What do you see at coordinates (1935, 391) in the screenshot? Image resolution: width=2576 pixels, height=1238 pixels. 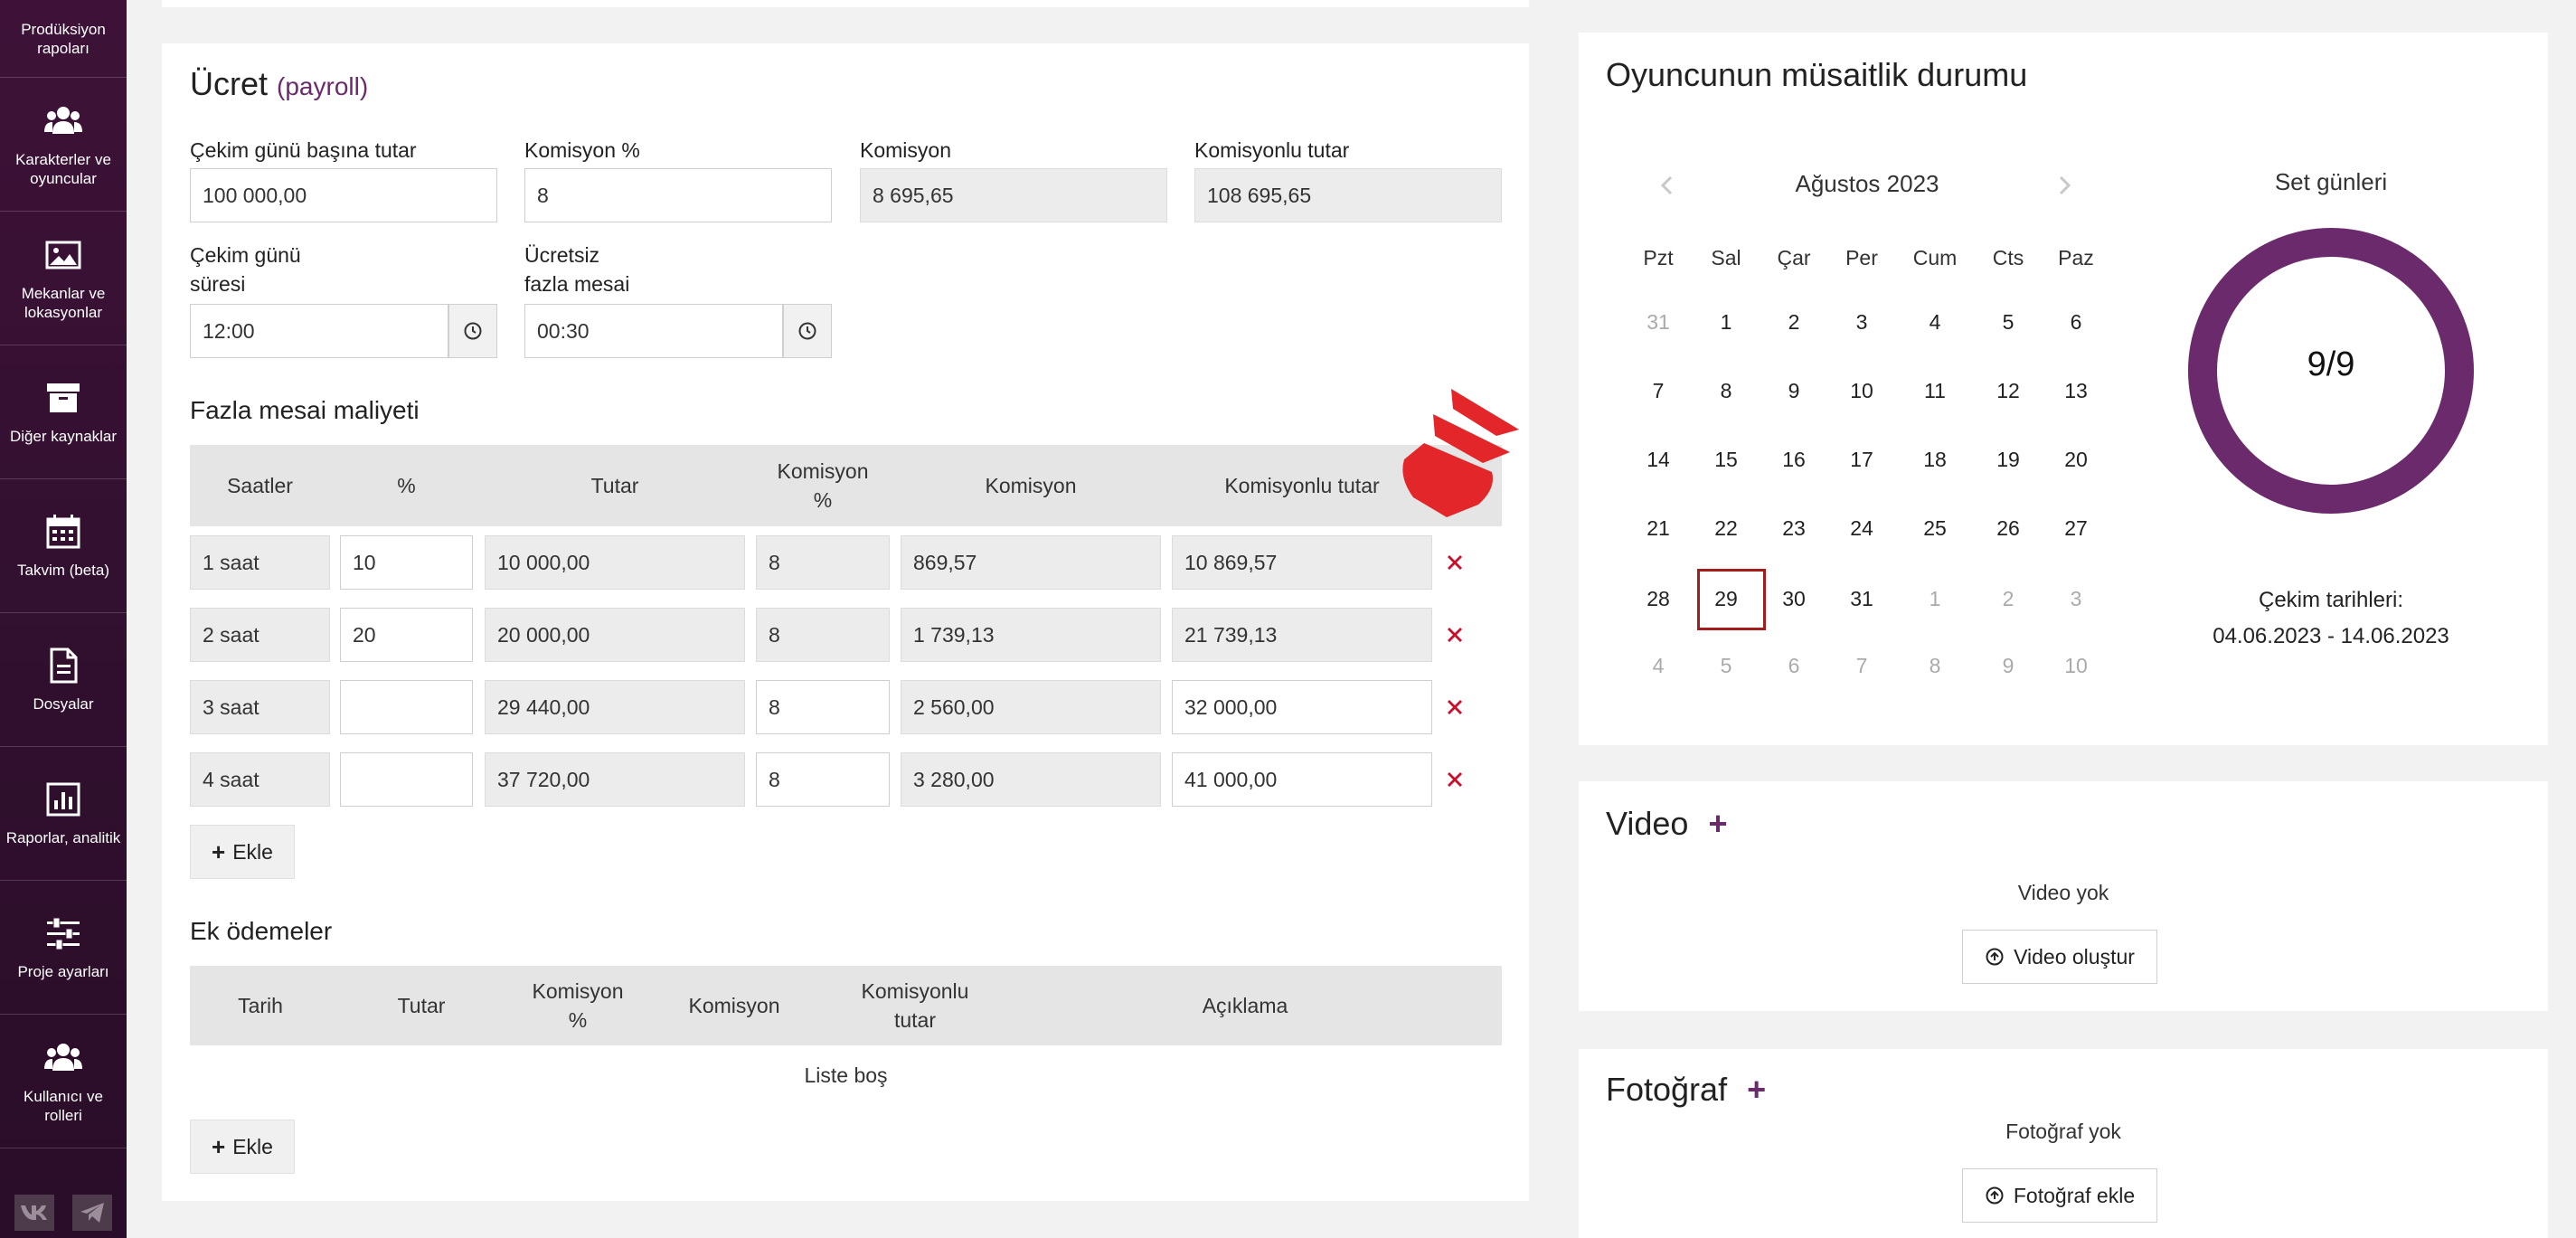 I see `calendar-day: 11` at bounding box center [1935, 391].